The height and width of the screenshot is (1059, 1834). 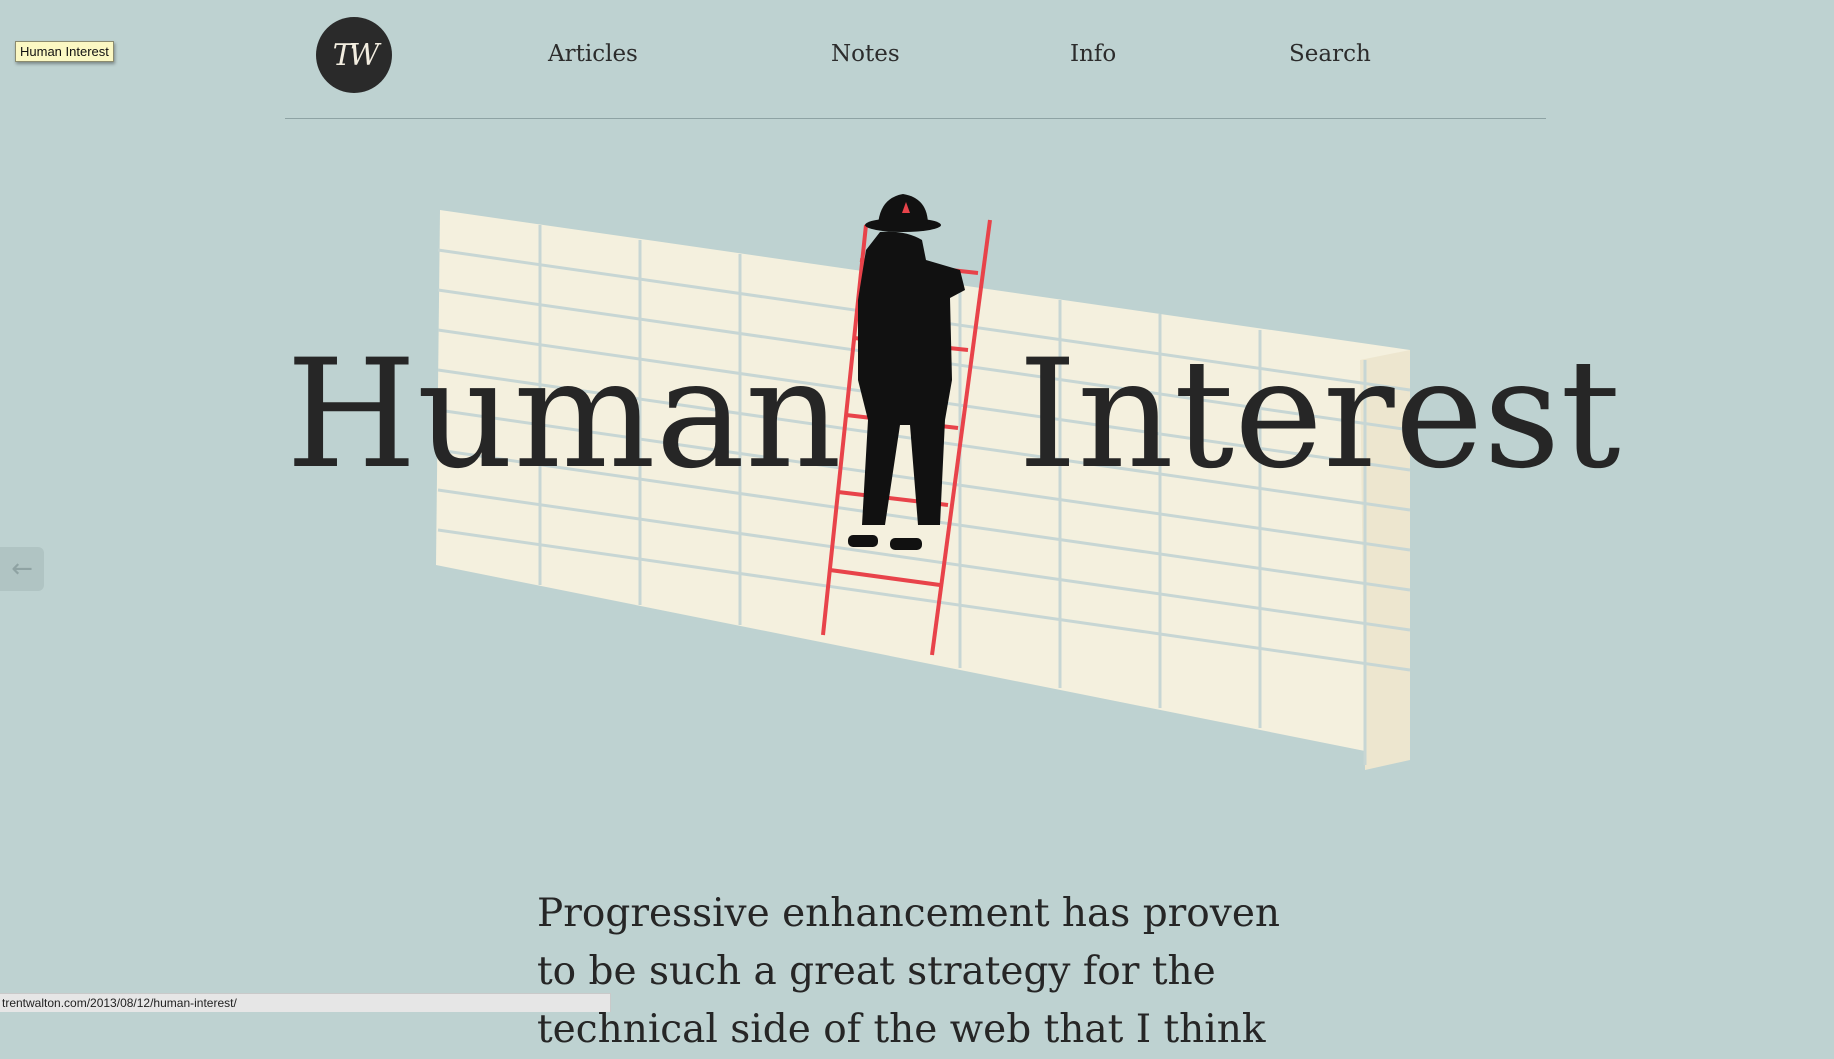 What do you see at coordinates (1319, 415) in the screenshot?
I see `hero-title-right: Interest` at bounding box center [1319, 415].